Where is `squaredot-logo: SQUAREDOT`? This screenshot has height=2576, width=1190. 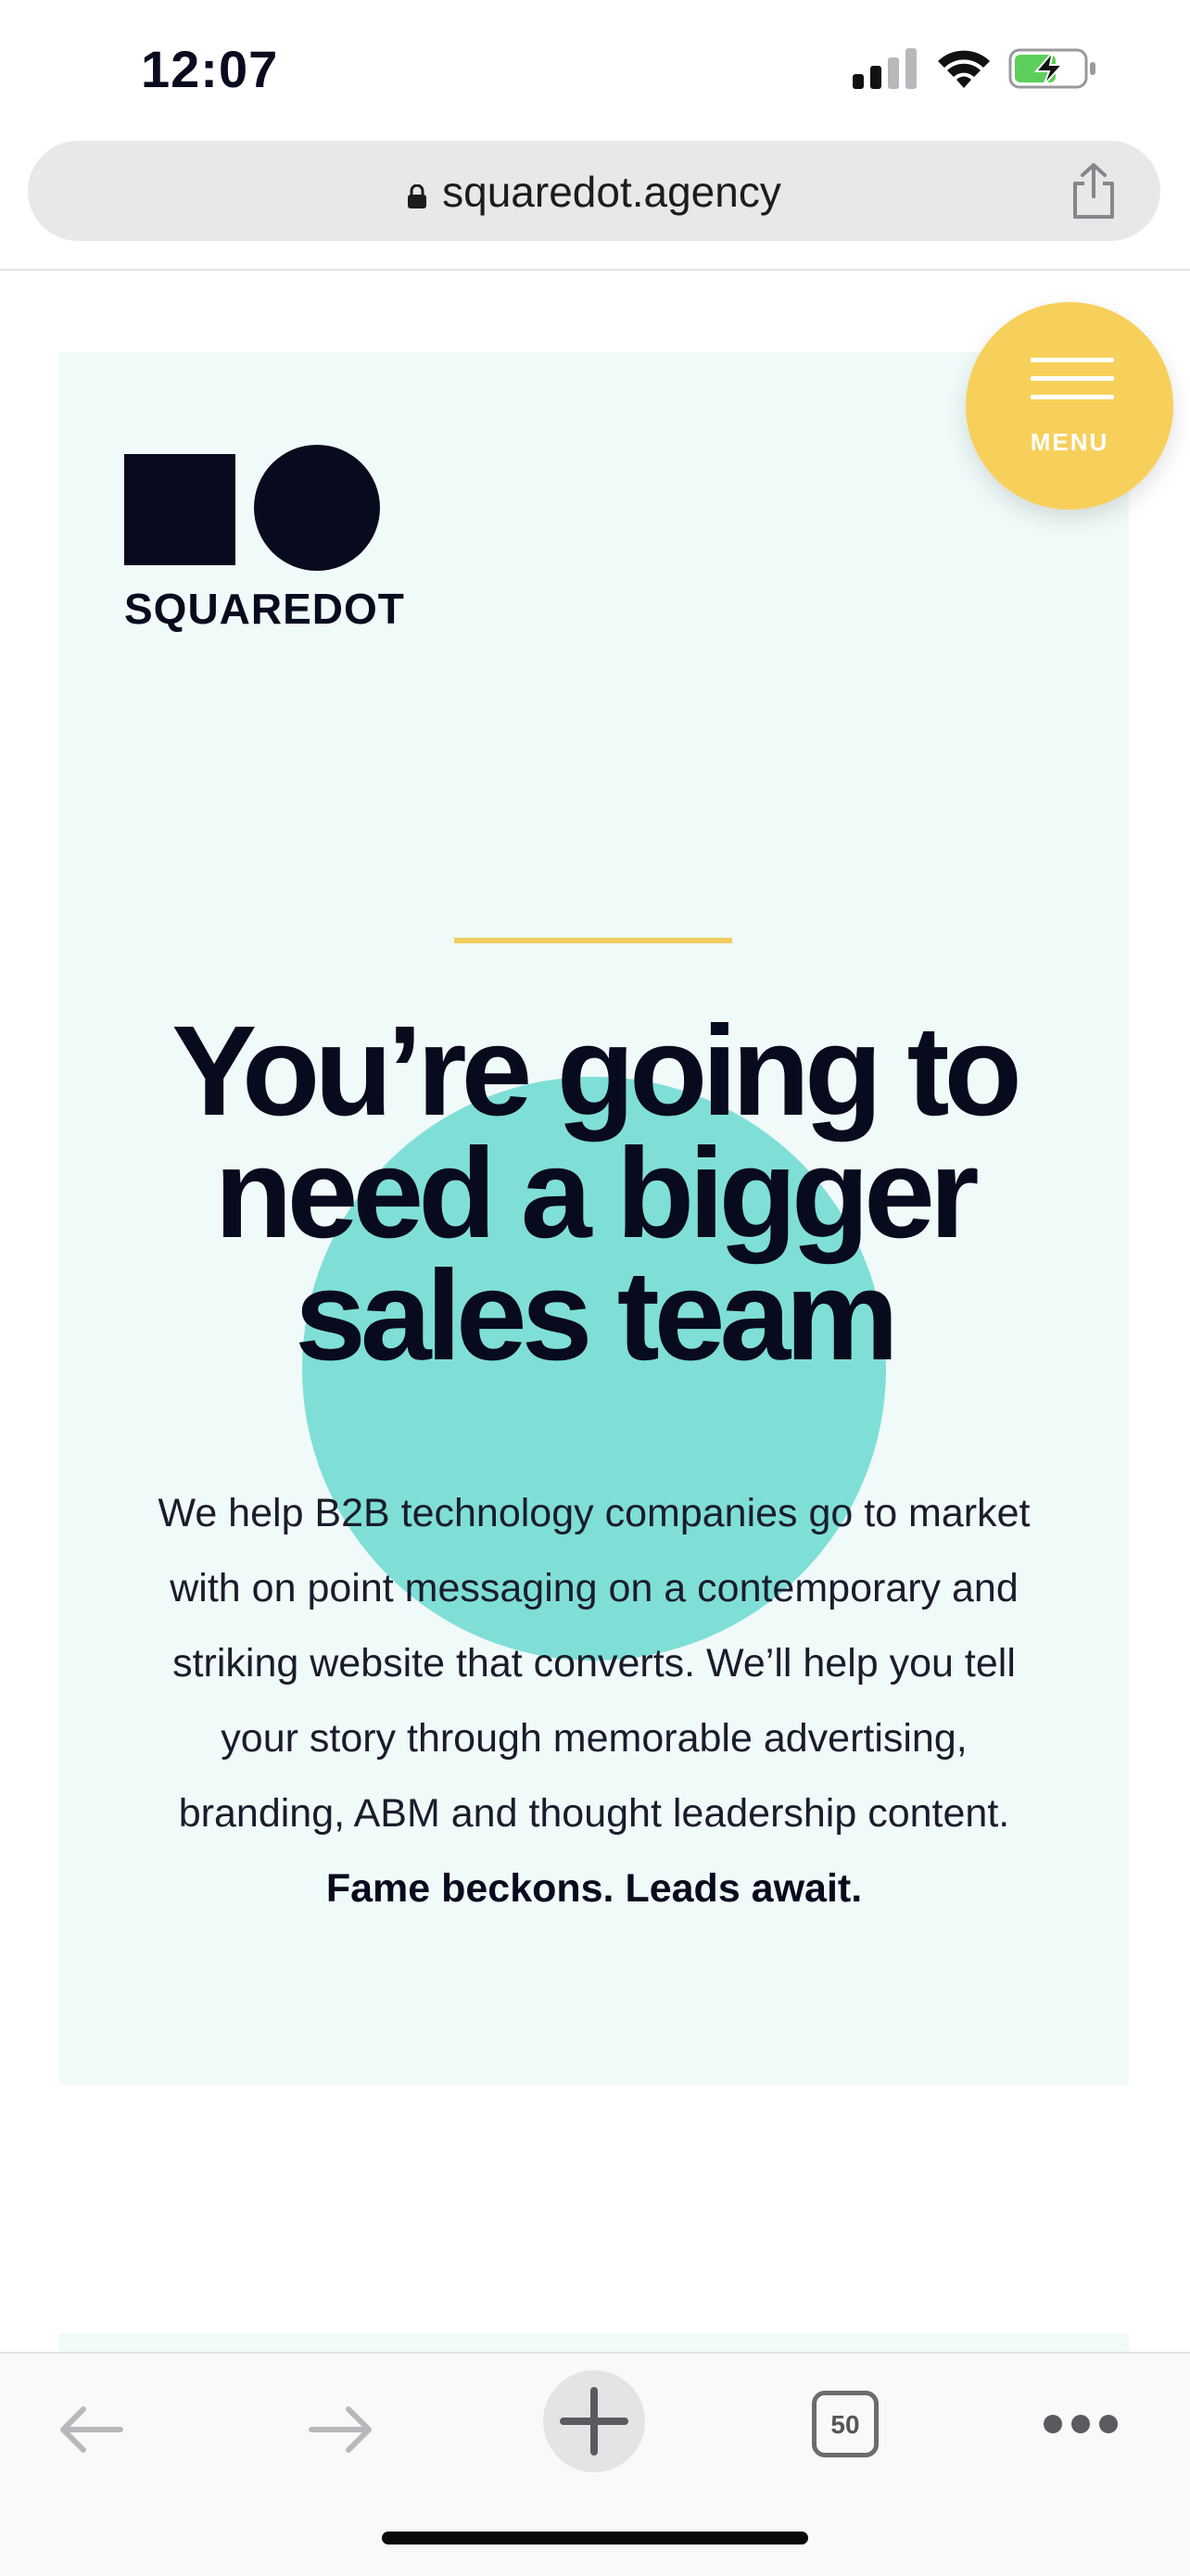 squaredot-logo: SQUAREDOT is located at coordinates (264, 542).